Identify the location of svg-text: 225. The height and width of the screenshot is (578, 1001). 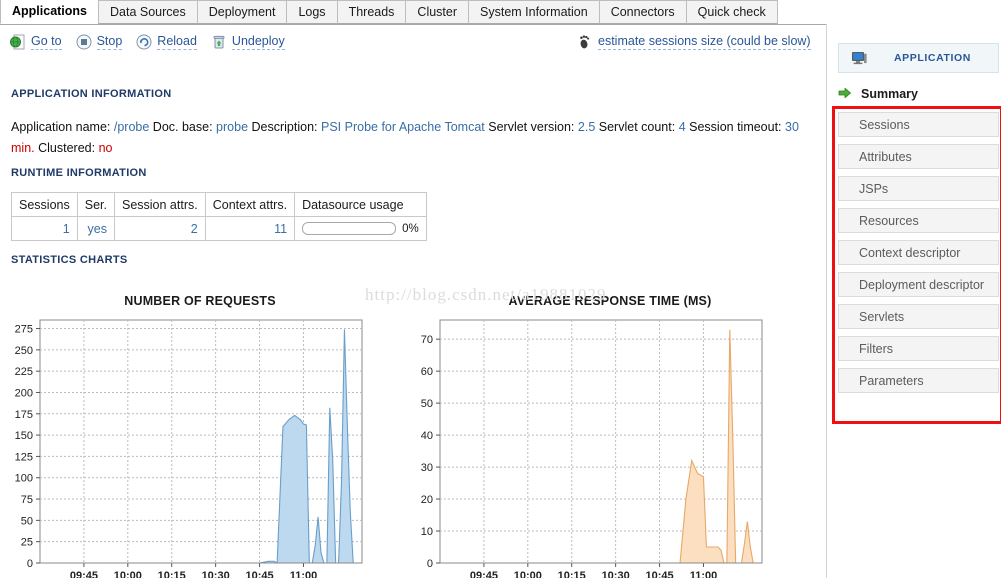
(24, 372).